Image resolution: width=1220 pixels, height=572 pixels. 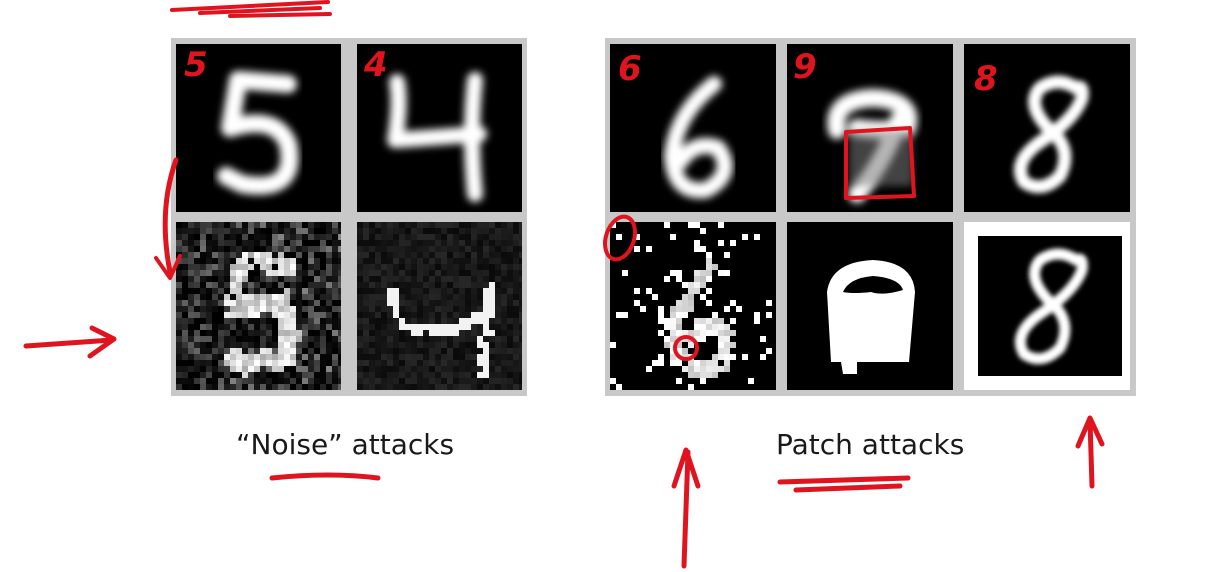 What do you see at coordinates (1090, 452) in the screenshot?
I see `up-arrow-right-icon` at bounding box center [1090, 452].